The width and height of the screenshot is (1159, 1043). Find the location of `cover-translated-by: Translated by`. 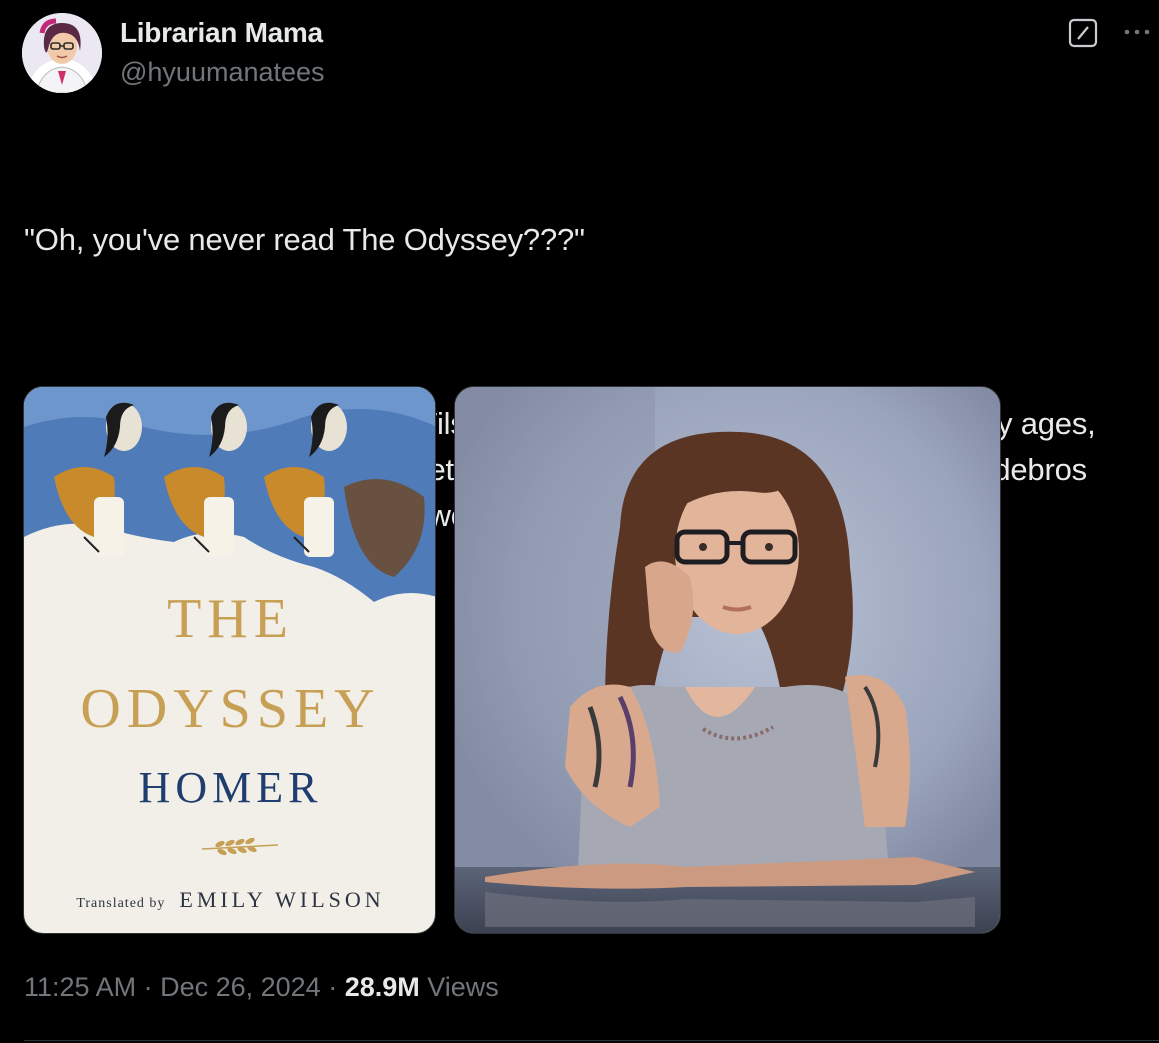

cover-translated-by: Translated by is located at coordinates (121, 903).